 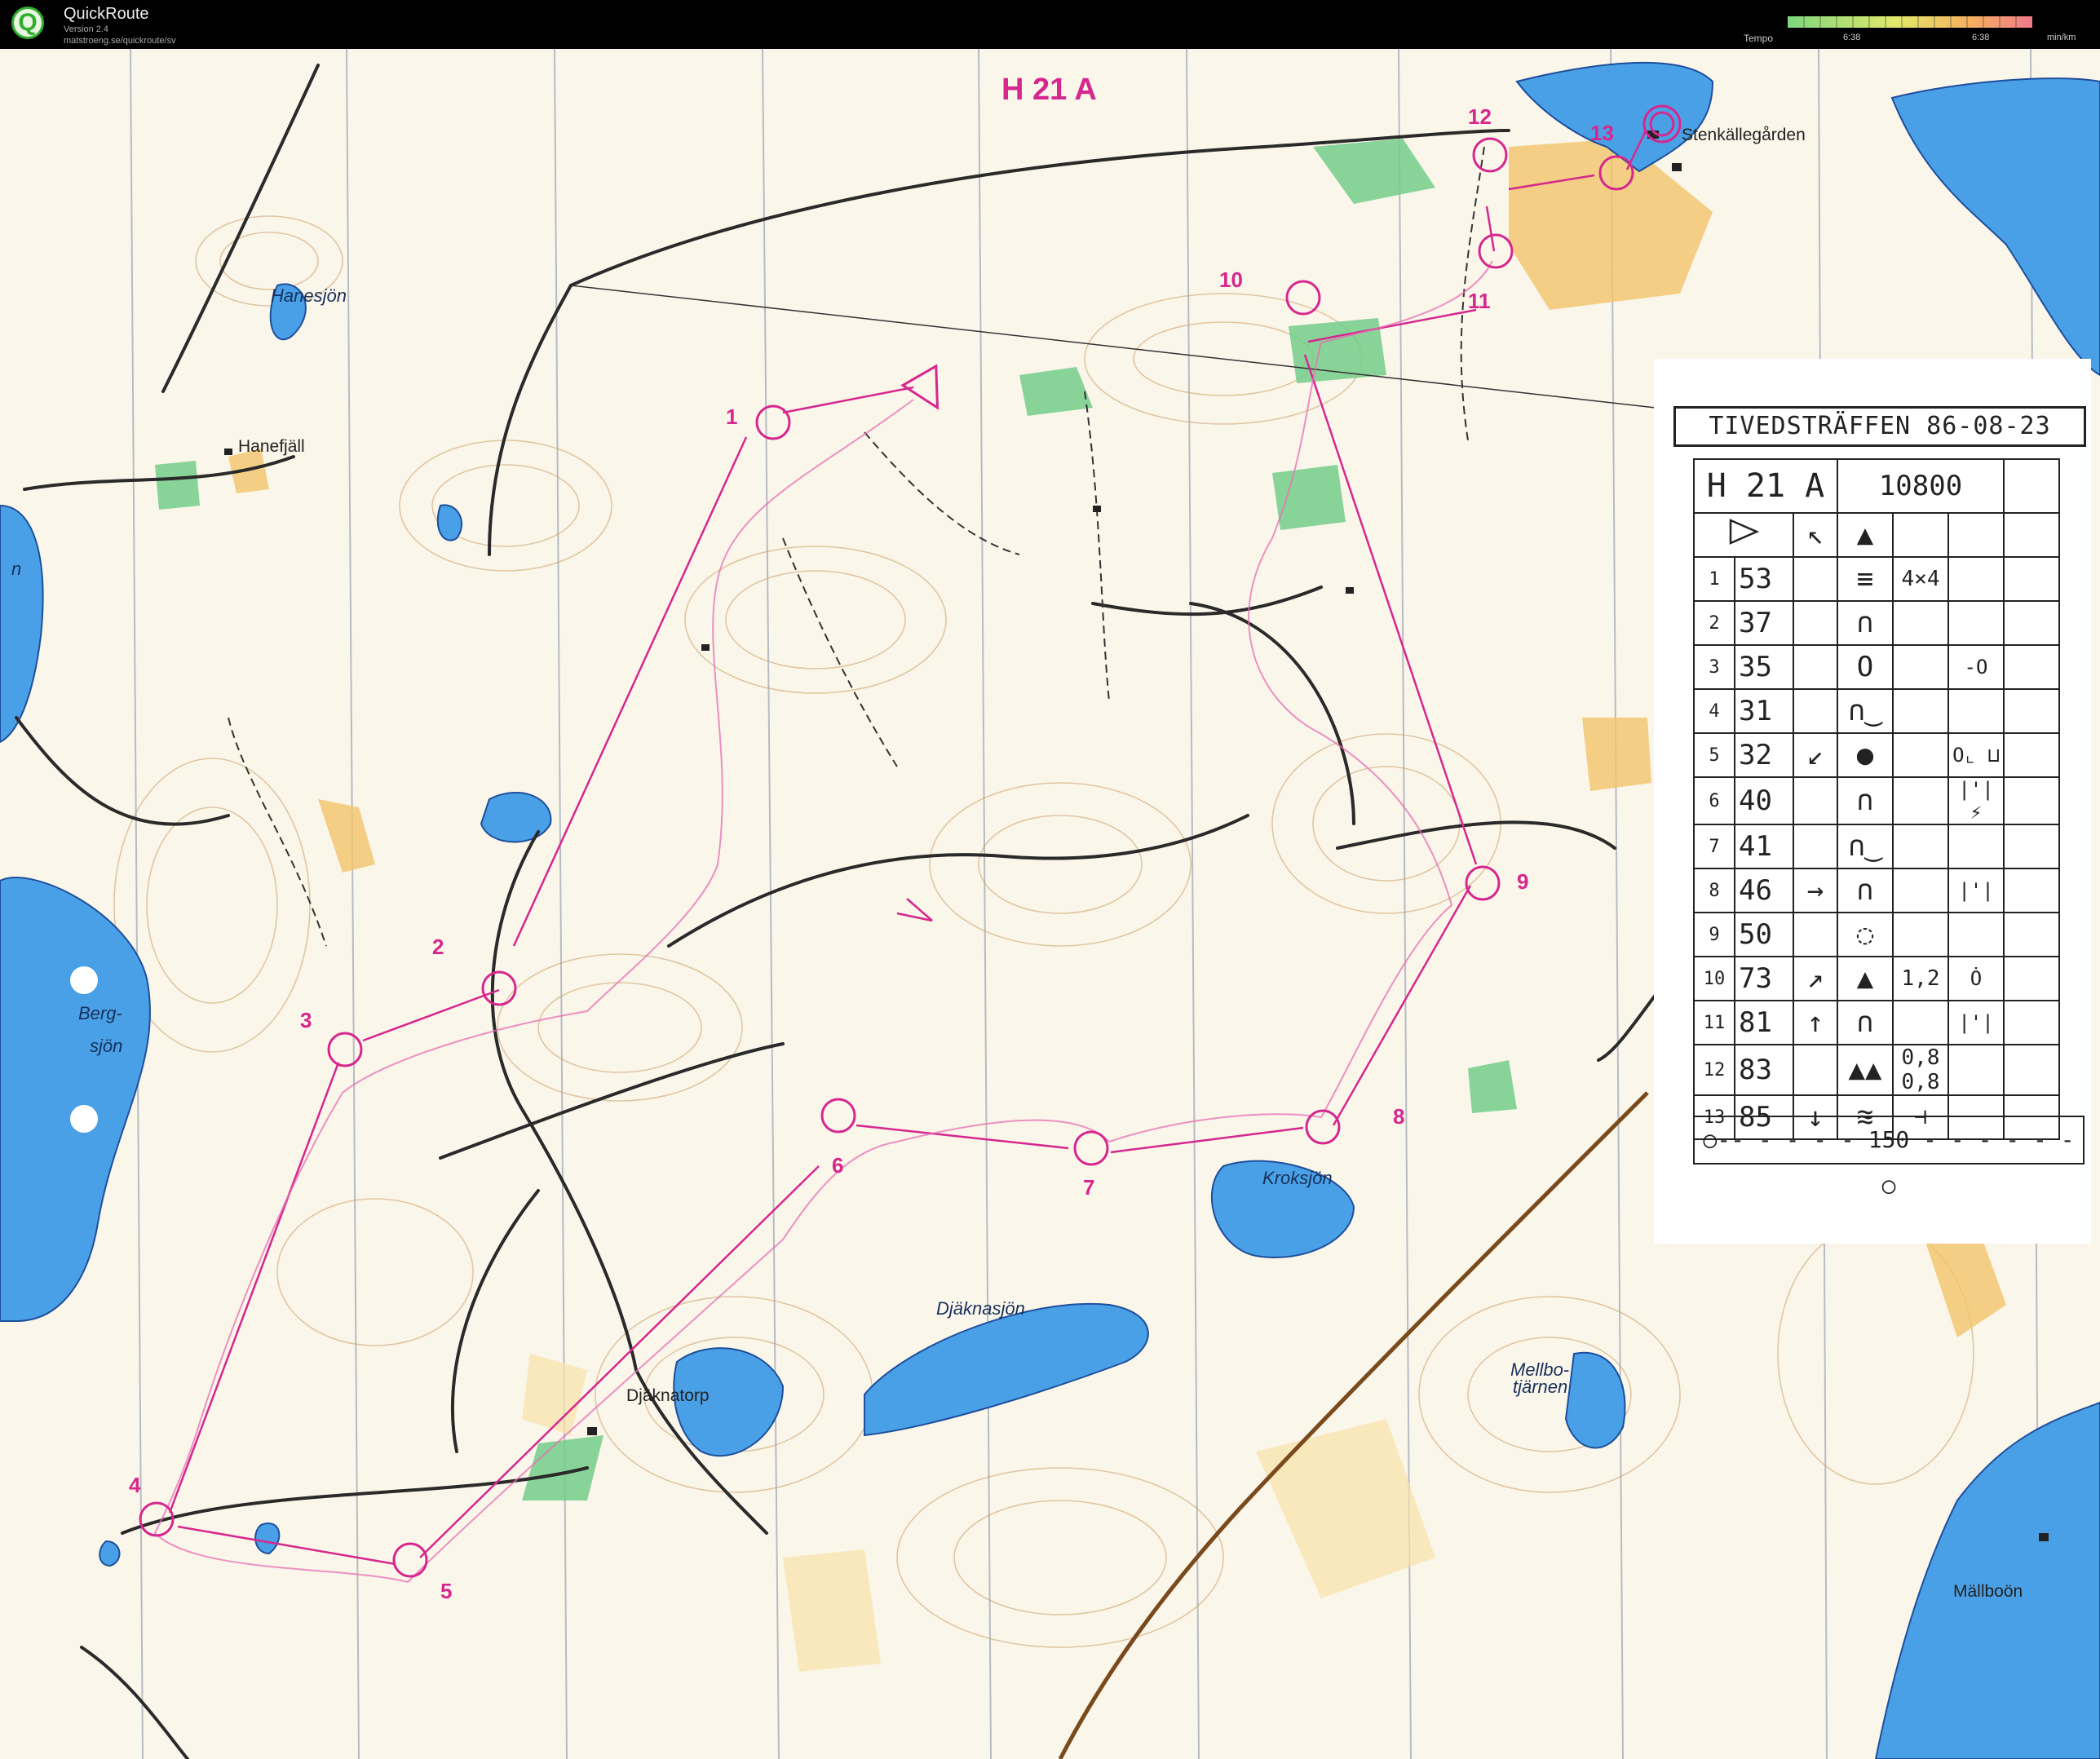 I want to click on tempo-gradient-bar, so click(x=1910, y=22).